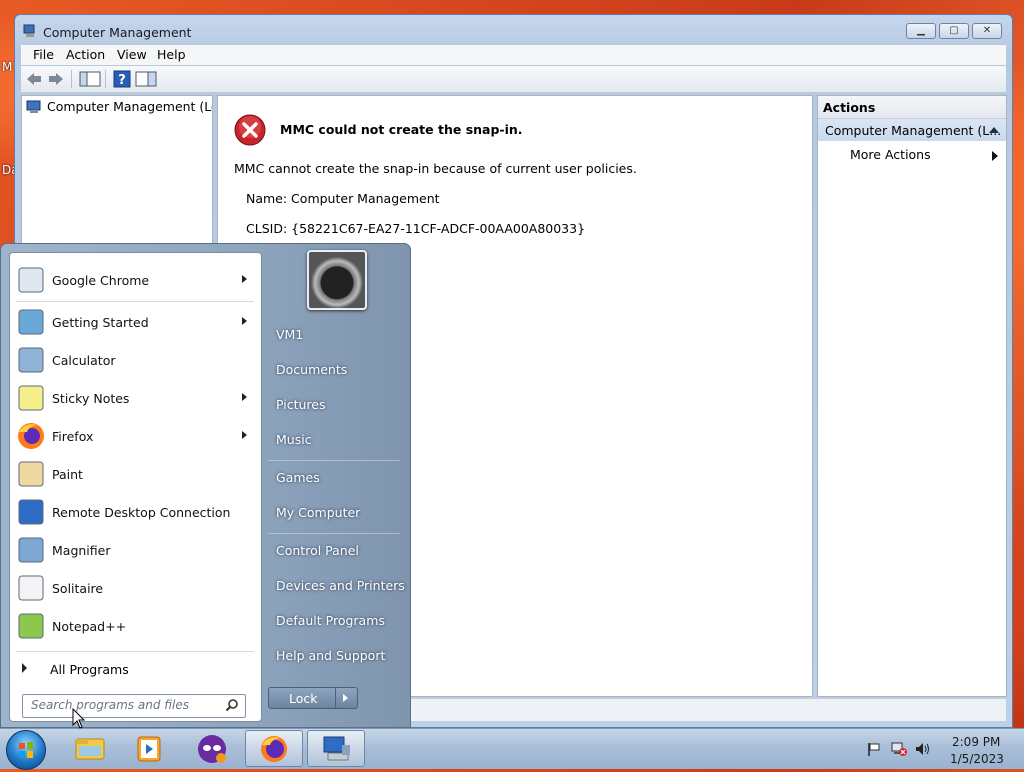  What do you see at coordinates (101, 280) in the screenshot?
I see `program-label: Google Chrome` at bounding box center [101, 280].